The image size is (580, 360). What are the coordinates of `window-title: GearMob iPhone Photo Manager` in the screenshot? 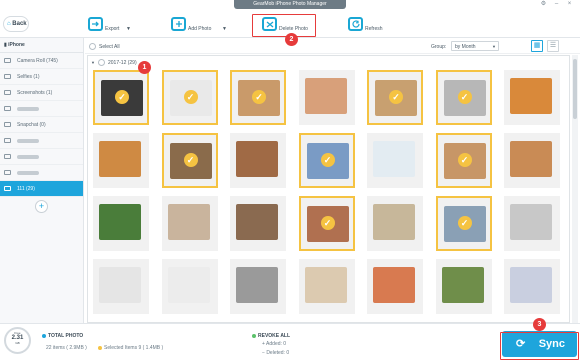 It's located at (290, 4).